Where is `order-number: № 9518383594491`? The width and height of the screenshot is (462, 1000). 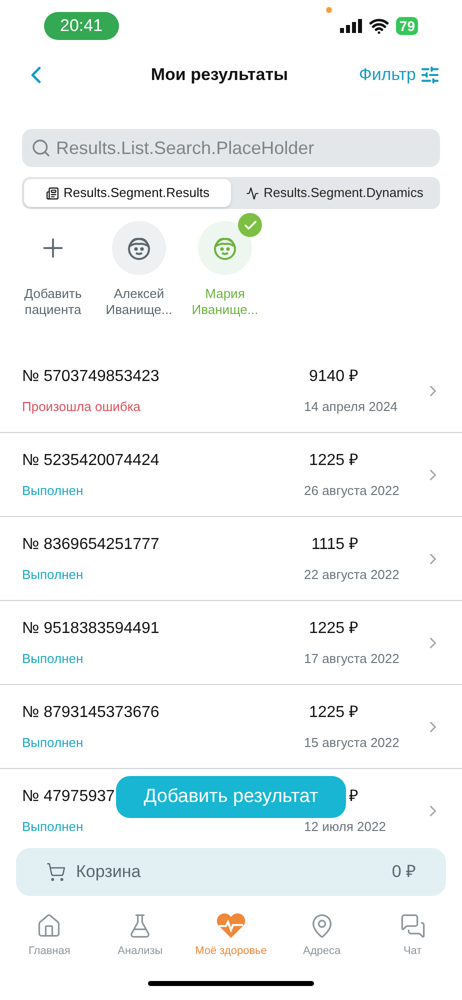 order-number: № 9518383594491 is located at coordinates (91, 628).